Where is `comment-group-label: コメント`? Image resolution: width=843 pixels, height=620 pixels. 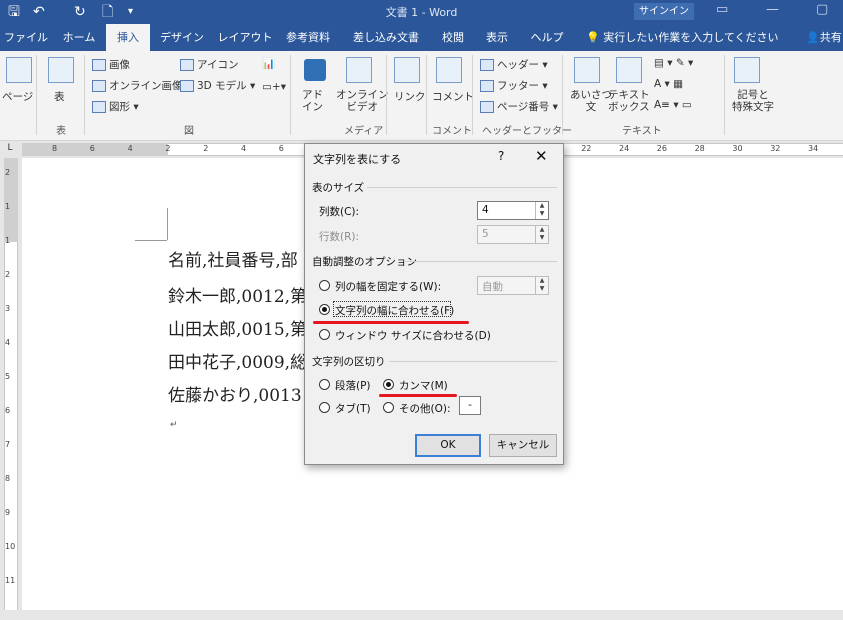
comment-group-label: コメント is located at coordinates (452, 131).